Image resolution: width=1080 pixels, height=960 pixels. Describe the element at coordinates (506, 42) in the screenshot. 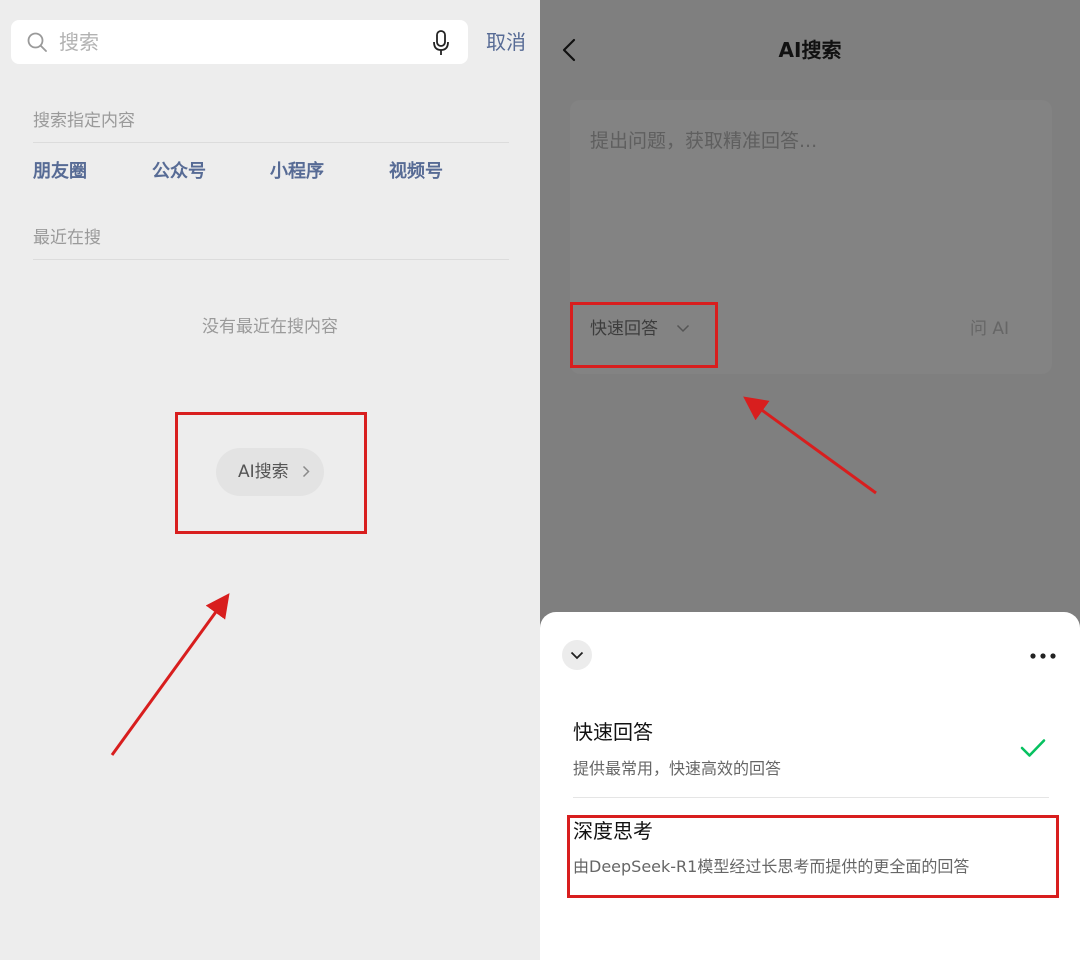

I see `cancel-button: 取消` at that location.